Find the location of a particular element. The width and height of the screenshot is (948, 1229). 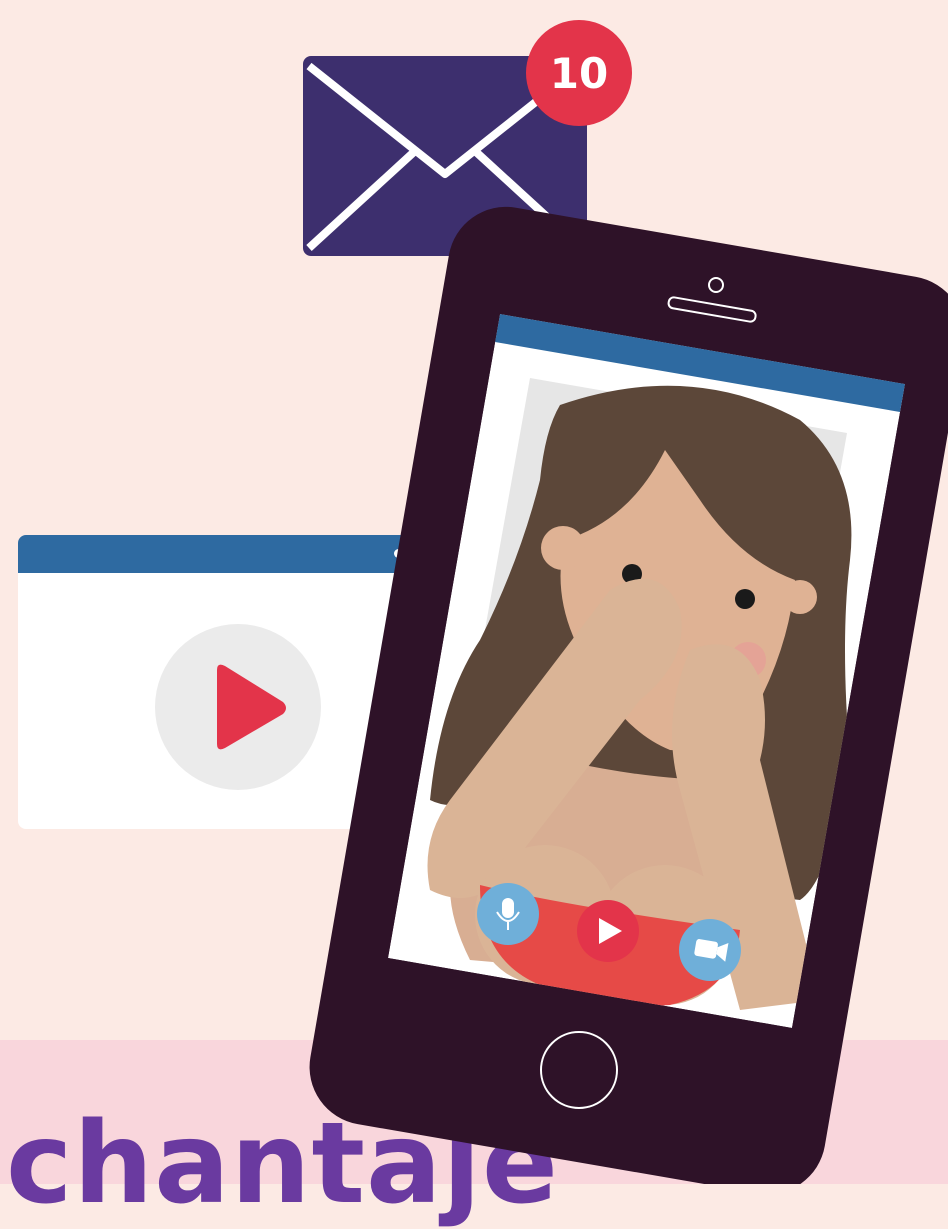

camera-button is located at coordinates (710, 950).